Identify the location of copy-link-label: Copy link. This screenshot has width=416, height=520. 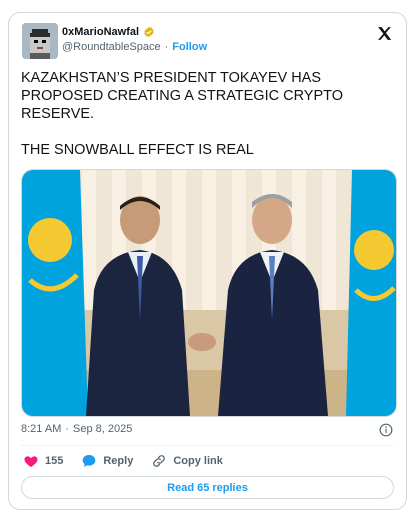
(198, 461).